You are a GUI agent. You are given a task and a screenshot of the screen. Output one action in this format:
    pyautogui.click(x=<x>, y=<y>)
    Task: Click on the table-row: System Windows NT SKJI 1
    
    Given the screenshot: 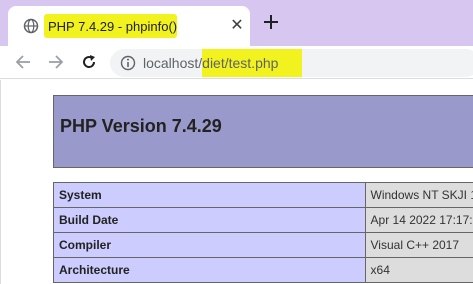 What is the action you would take?
    pyautogui.click(x=263, y=195)
    